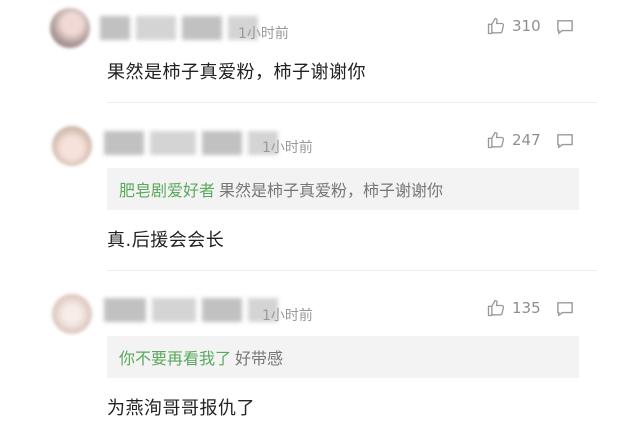  What do you see at coordinates (167, 189) in the screenshot?
I see `quoted-username: 肥皂剧爱好者` at bounding box center [167, 189].